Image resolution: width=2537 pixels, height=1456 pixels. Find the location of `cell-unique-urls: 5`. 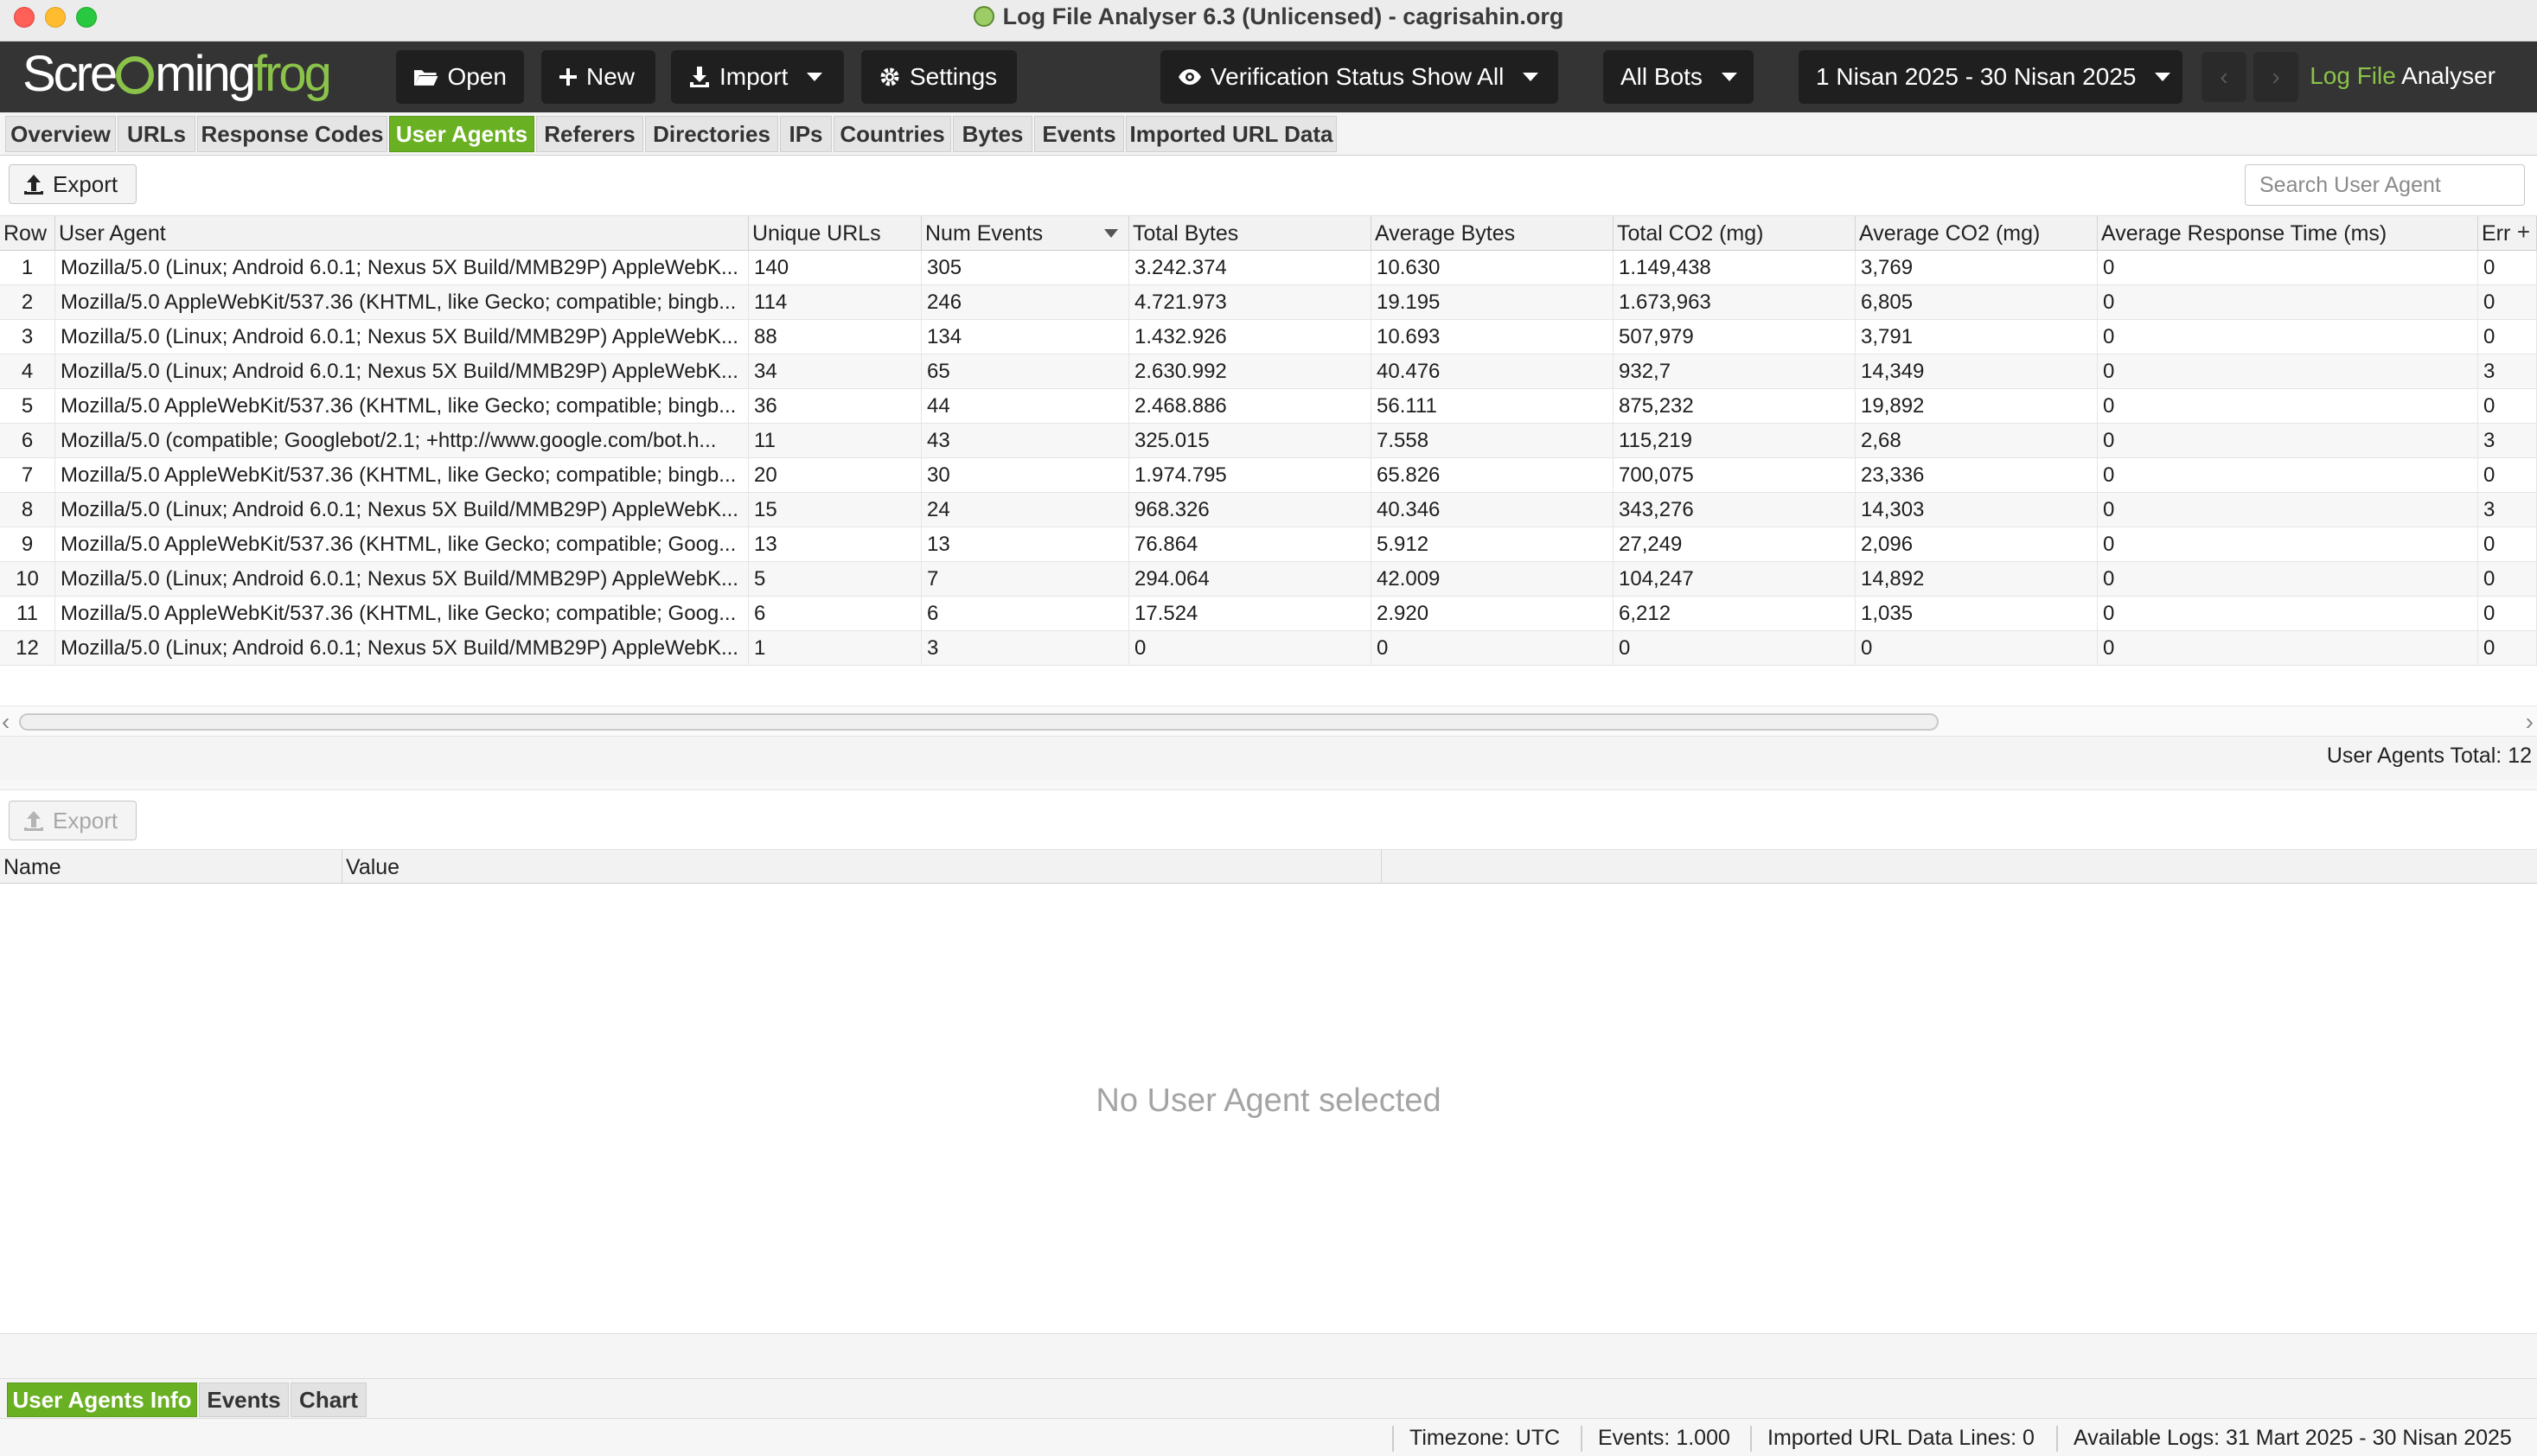

cell-unique-urls: 5 is located at coordinates (835, 579).